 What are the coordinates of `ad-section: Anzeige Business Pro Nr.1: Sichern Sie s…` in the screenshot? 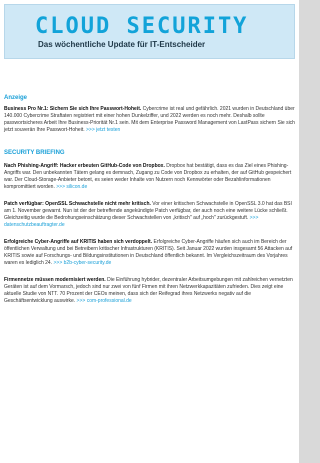 It's located at (149, 114).